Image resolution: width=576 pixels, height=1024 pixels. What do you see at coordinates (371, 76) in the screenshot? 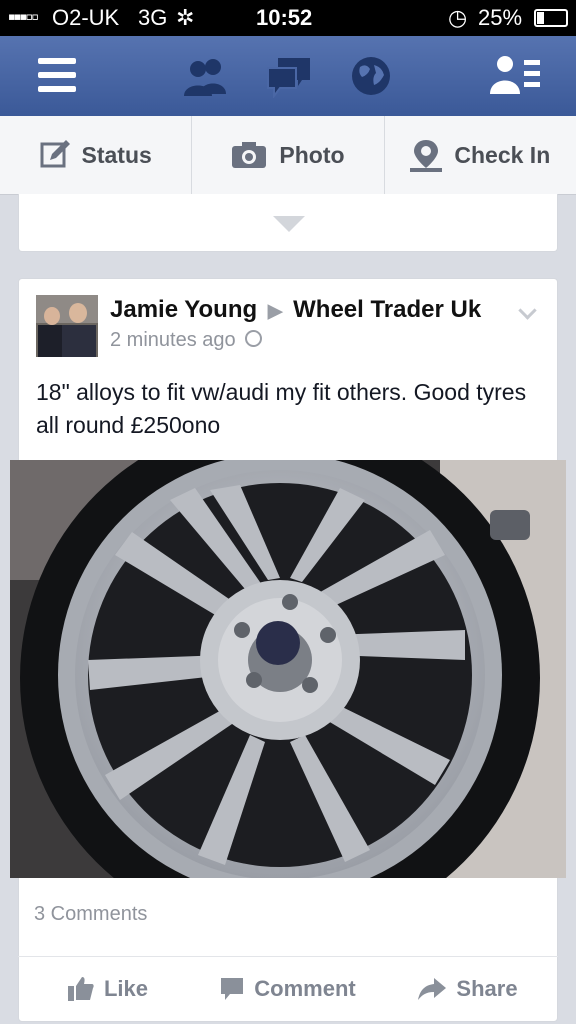
I see `globe-icon` at bounding box center [371, 76].